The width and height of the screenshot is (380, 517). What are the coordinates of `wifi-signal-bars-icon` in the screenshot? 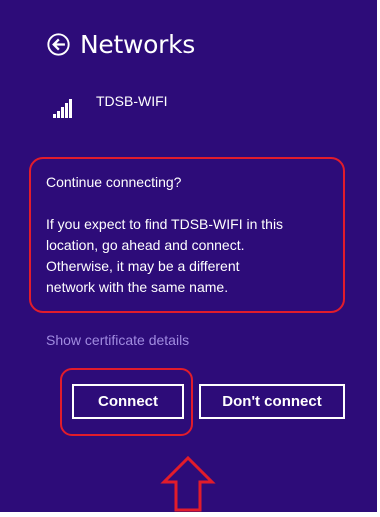 It's located at (64, 107).